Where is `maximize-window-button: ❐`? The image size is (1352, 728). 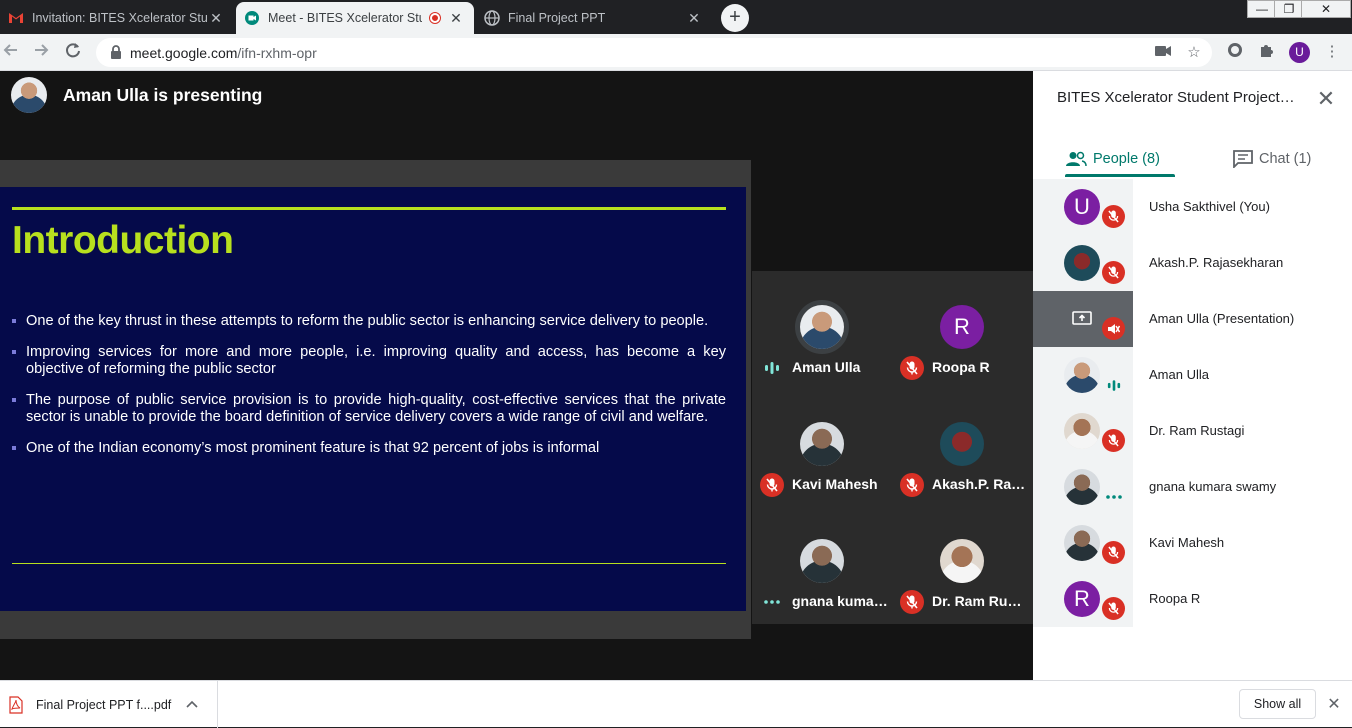 maximize-window-button: ❐ is located at coordinates (1289, 9).